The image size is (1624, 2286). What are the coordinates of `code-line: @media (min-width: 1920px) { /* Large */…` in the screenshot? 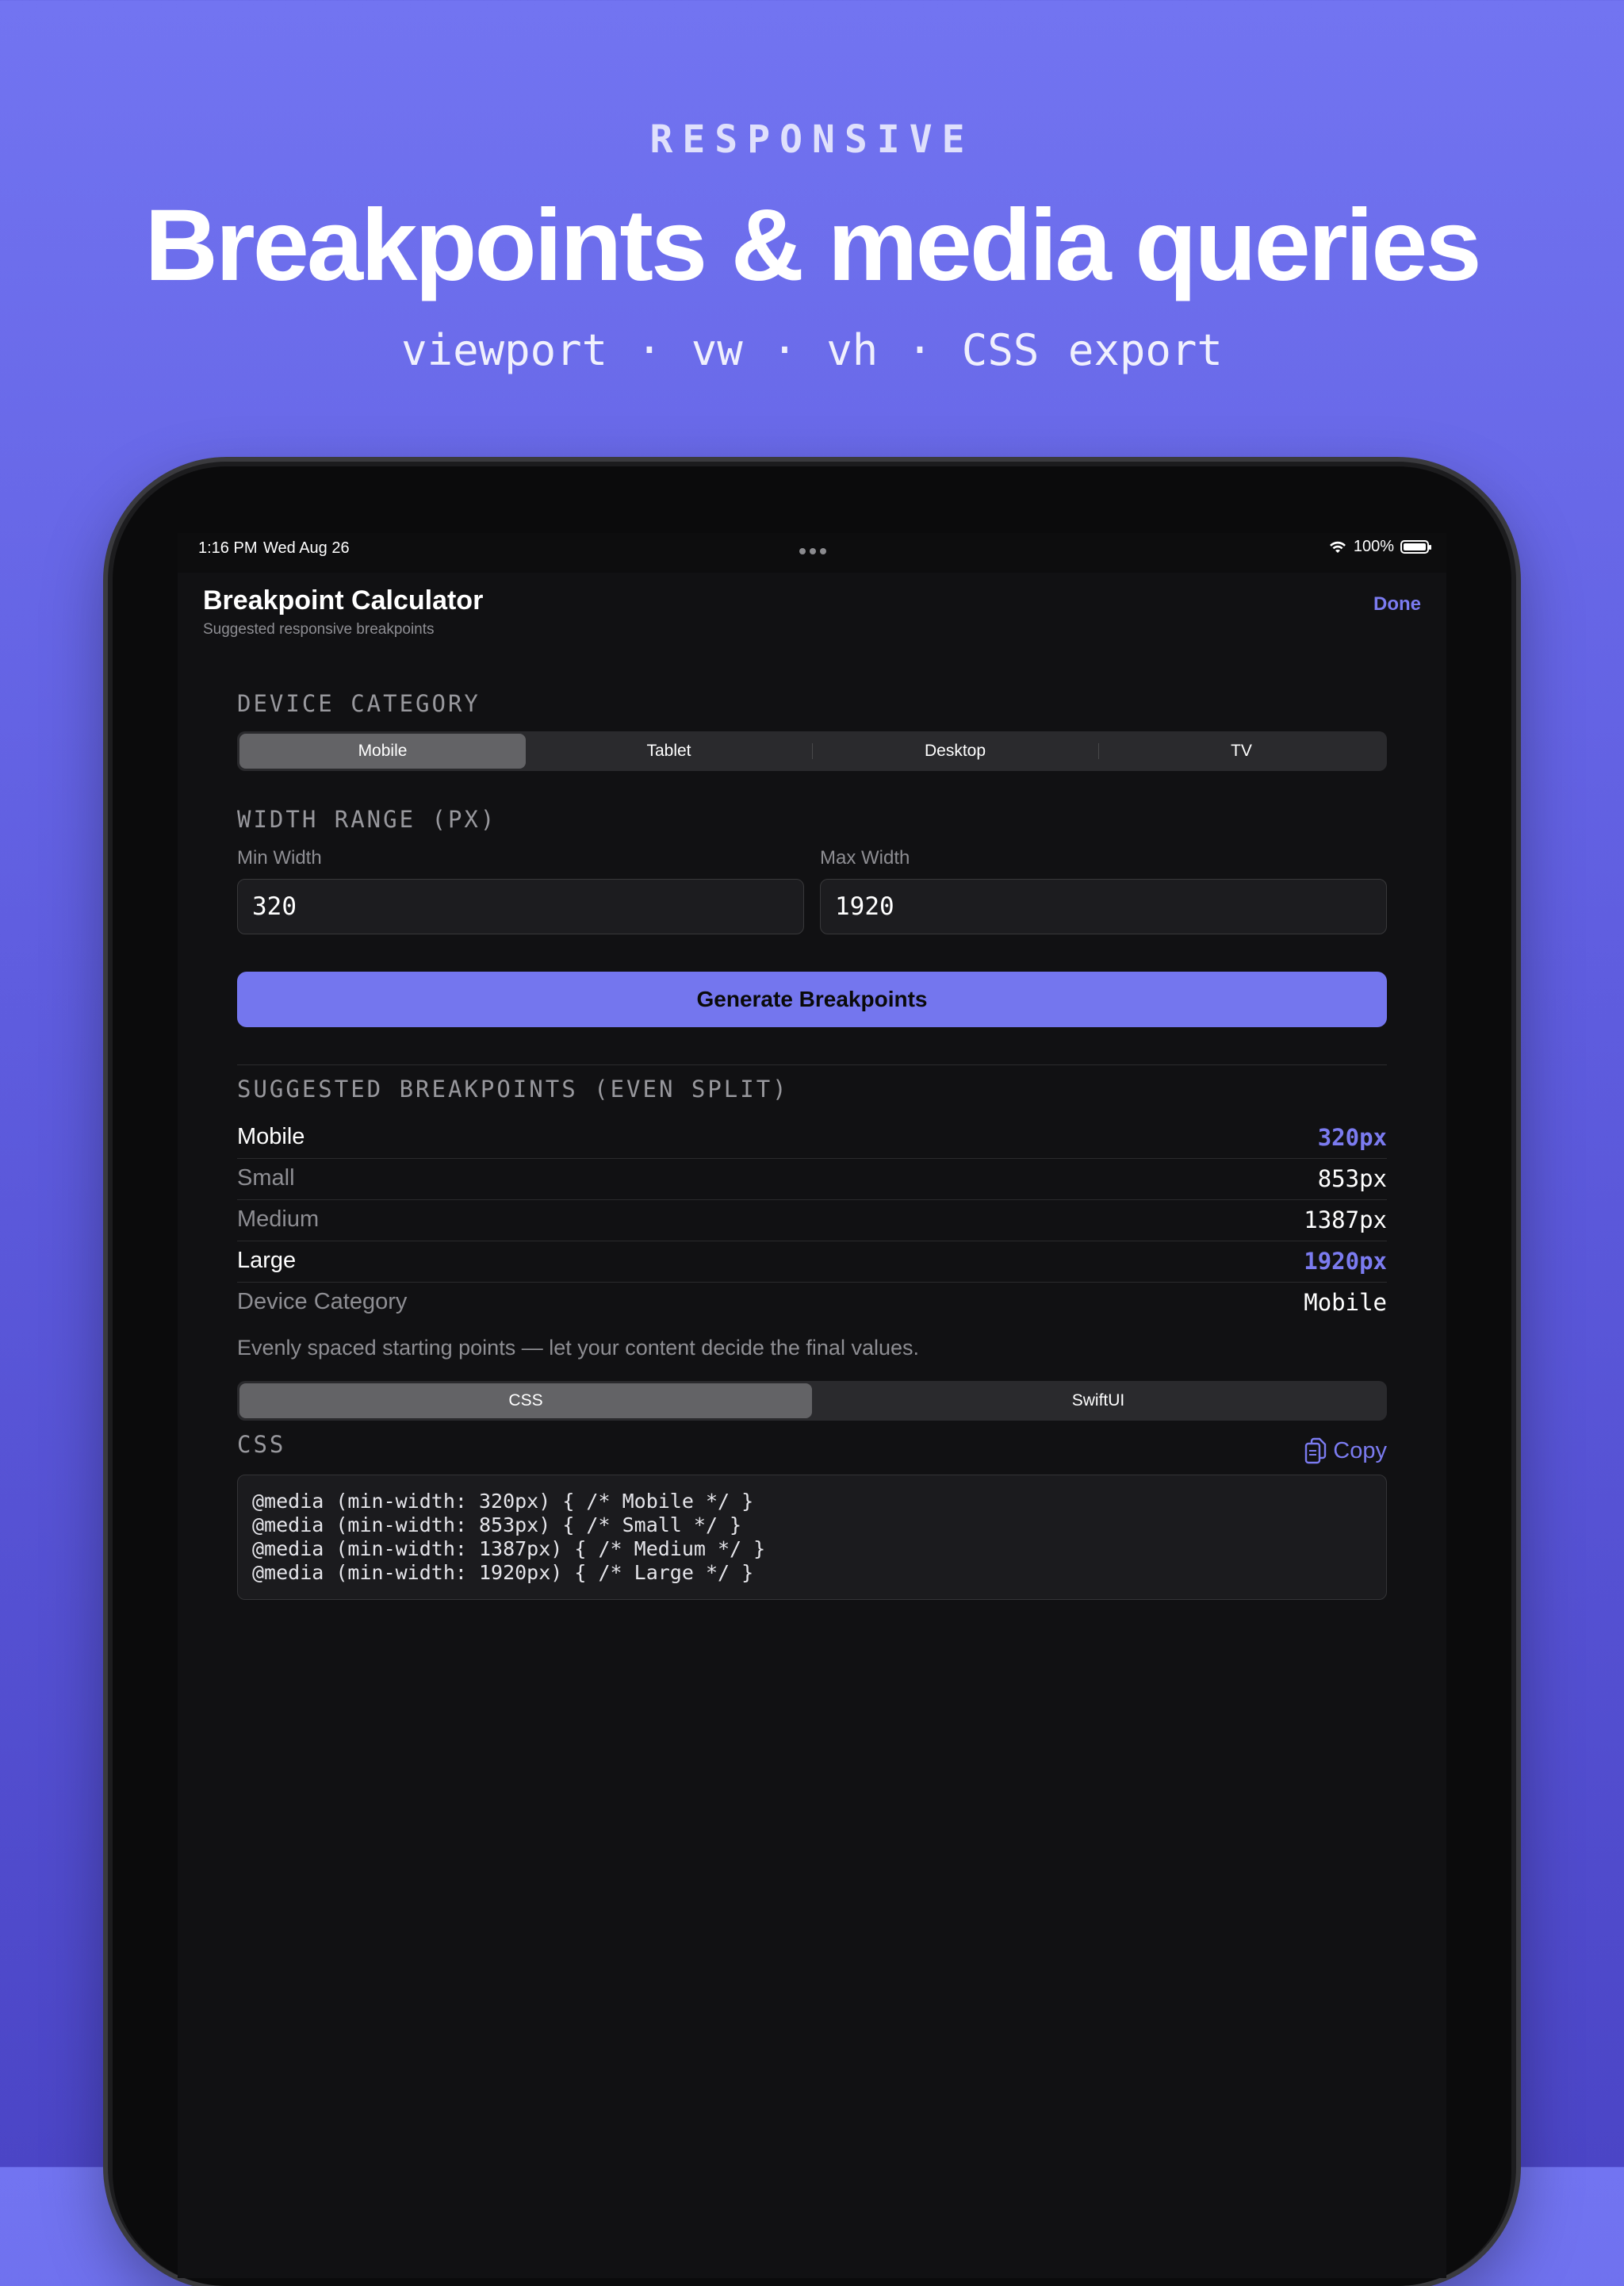 It's located at (503, 1572).